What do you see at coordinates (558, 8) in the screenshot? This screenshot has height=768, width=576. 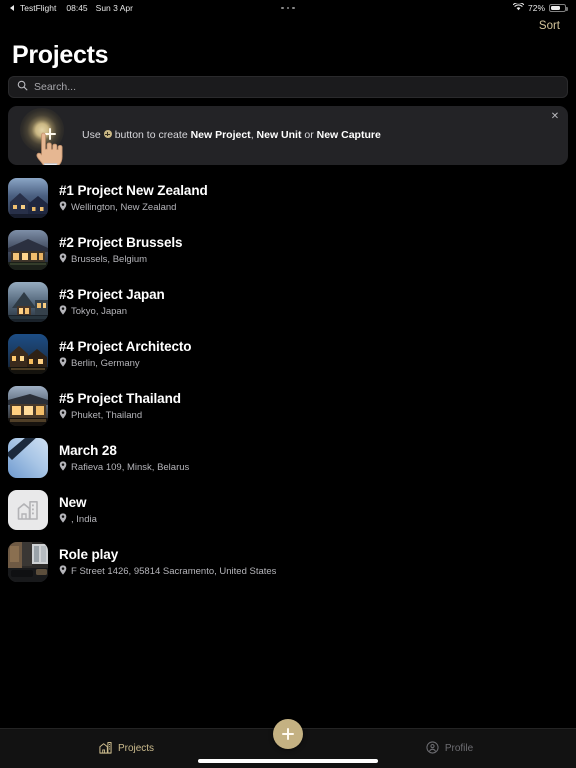 I see `battery-icon` at bounding box center [558, 8].